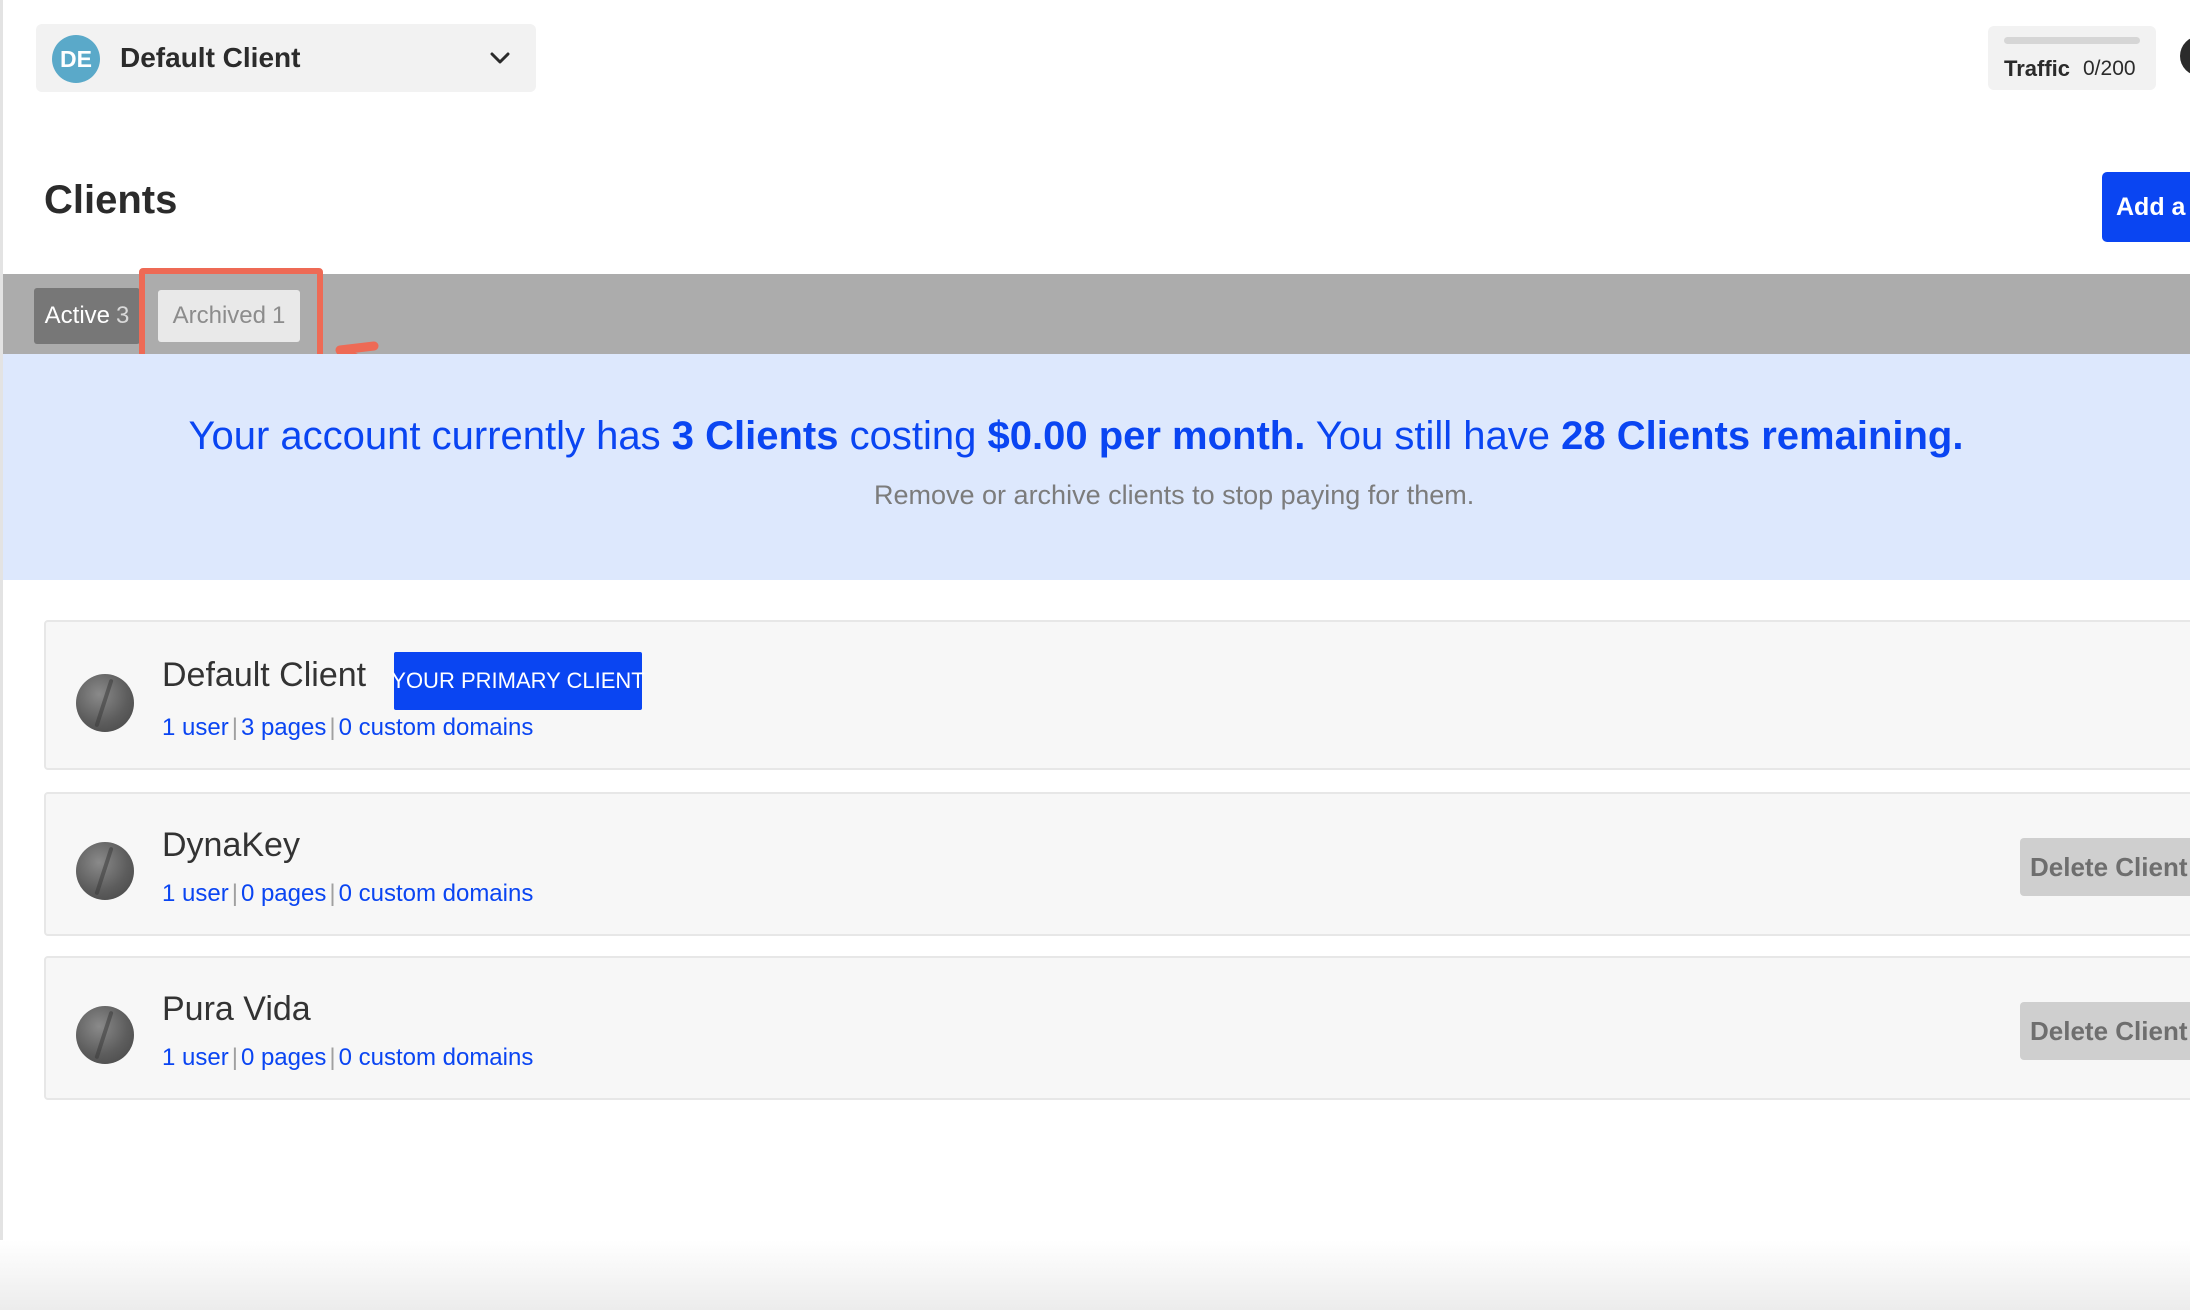  What do you see at coordinates (518, 681) in the screenshot?
I see `primary-client-badge: YOUR PRIMARY CLIENT` at bounding box center [518, 681].